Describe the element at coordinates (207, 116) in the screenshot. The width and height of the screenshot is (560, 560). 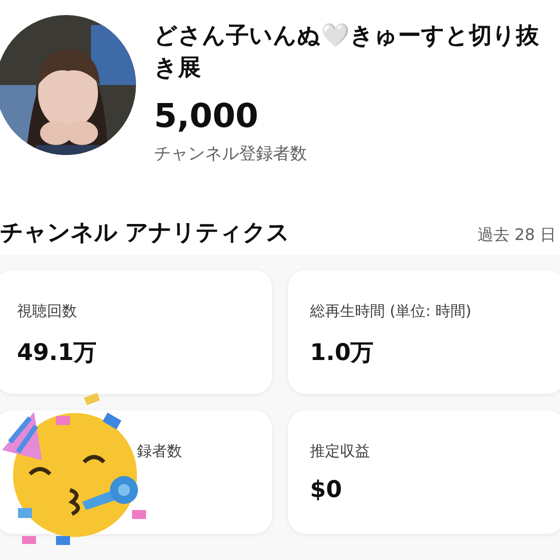
I see `subscriber-count: 5,000` at that location.